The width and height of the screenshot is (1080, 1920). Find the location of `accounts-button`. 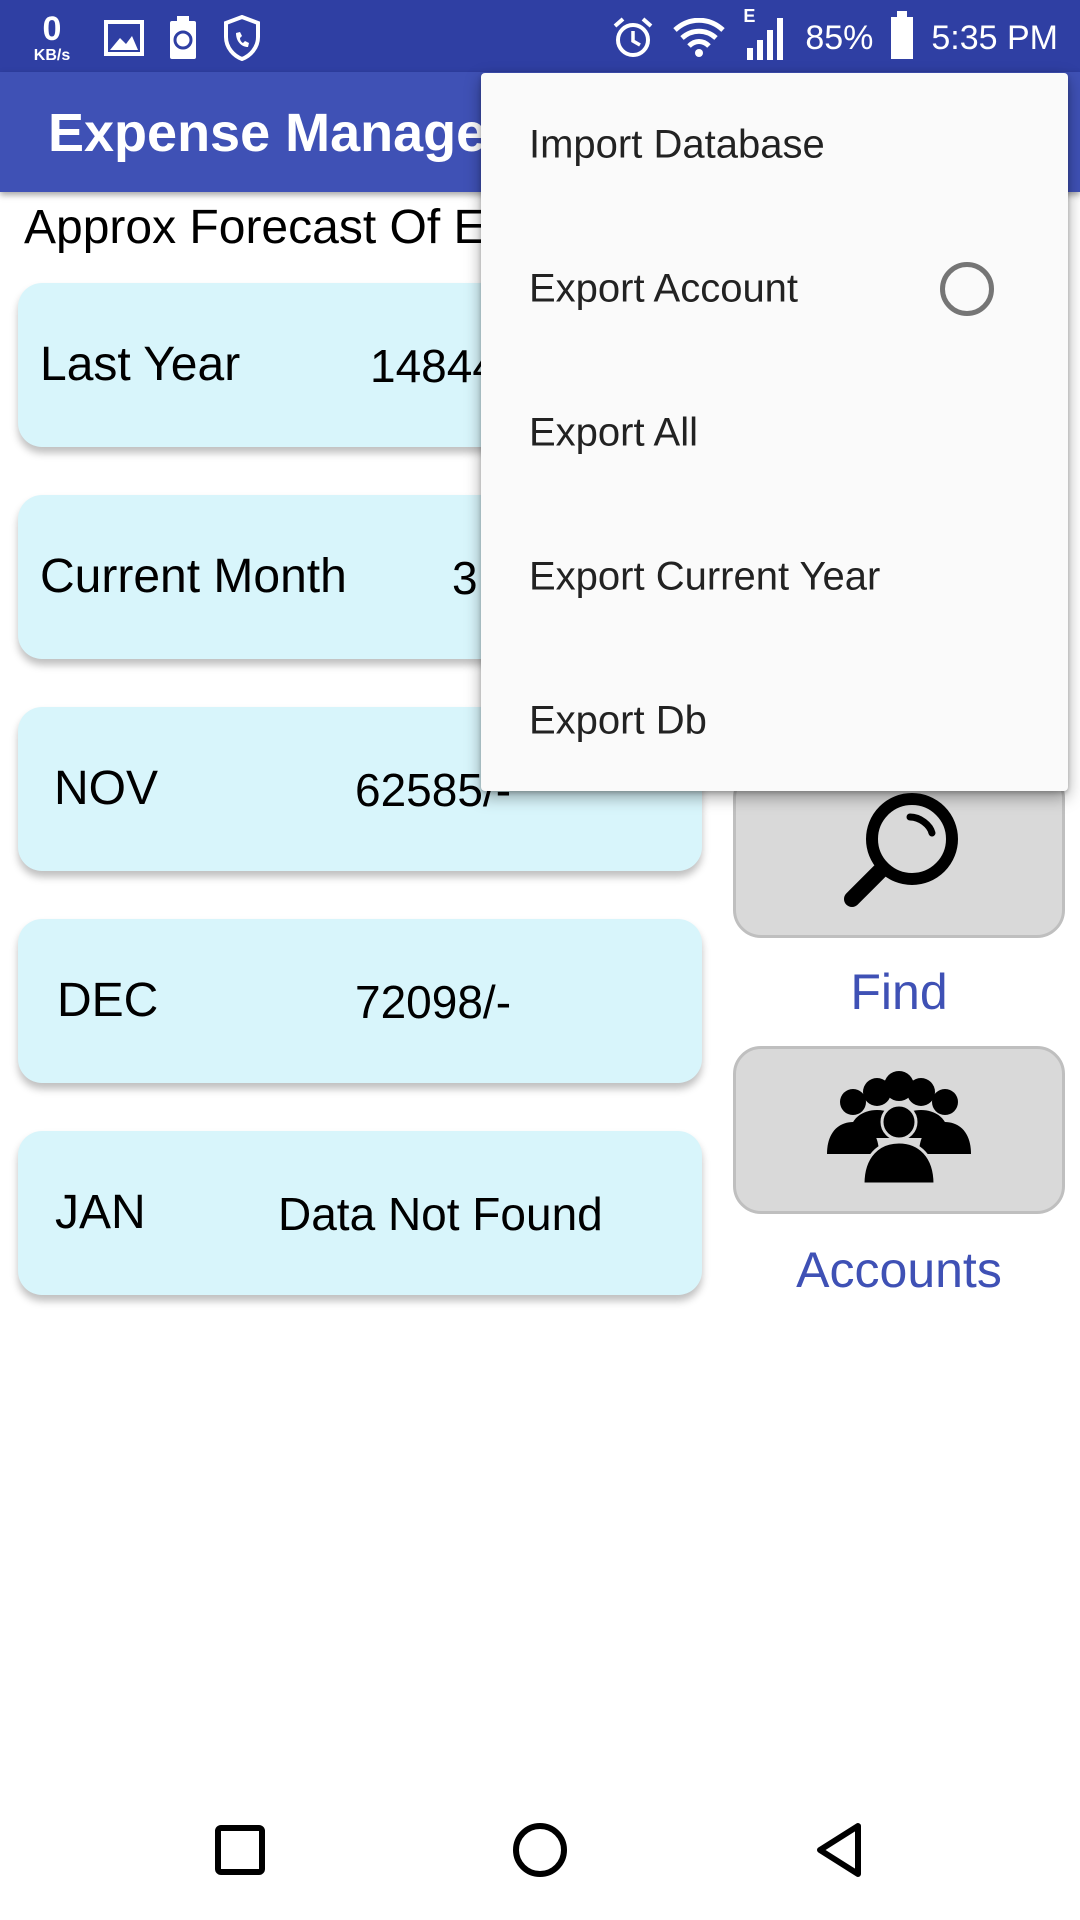

accounts-button is located at coordinates (899, 1130).